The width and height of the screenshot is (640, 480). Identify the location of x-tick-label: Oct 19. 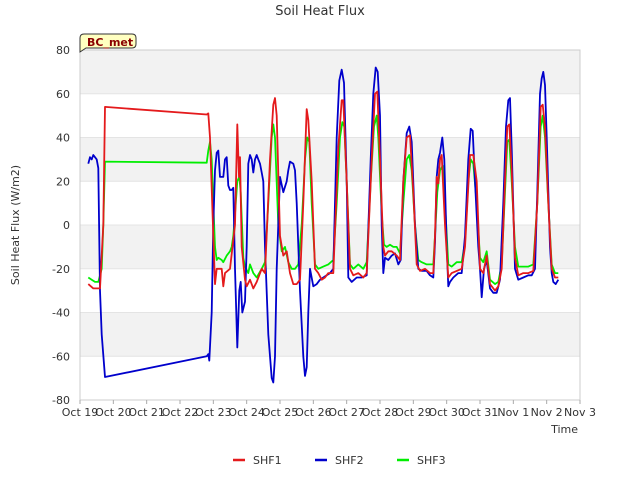
(80, 412).